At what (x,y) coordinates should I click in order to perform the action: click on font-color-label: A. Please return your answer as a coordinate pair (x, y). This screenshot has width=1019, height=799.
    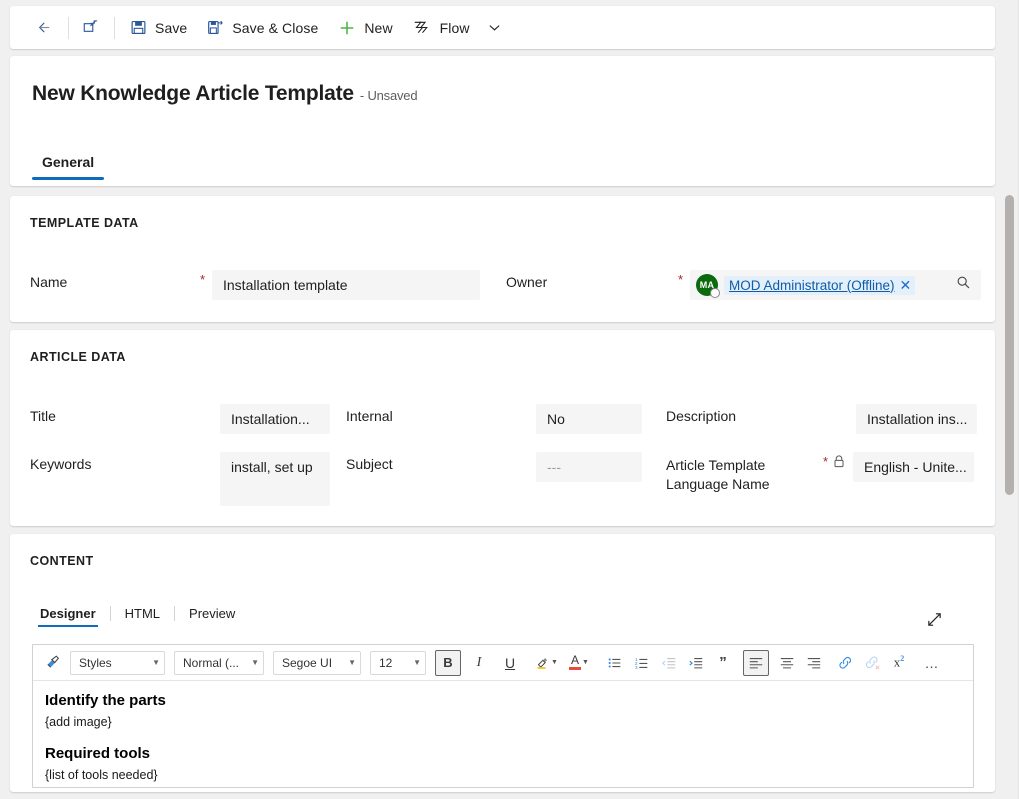
    Looking at the image, I should click on (575, 660).